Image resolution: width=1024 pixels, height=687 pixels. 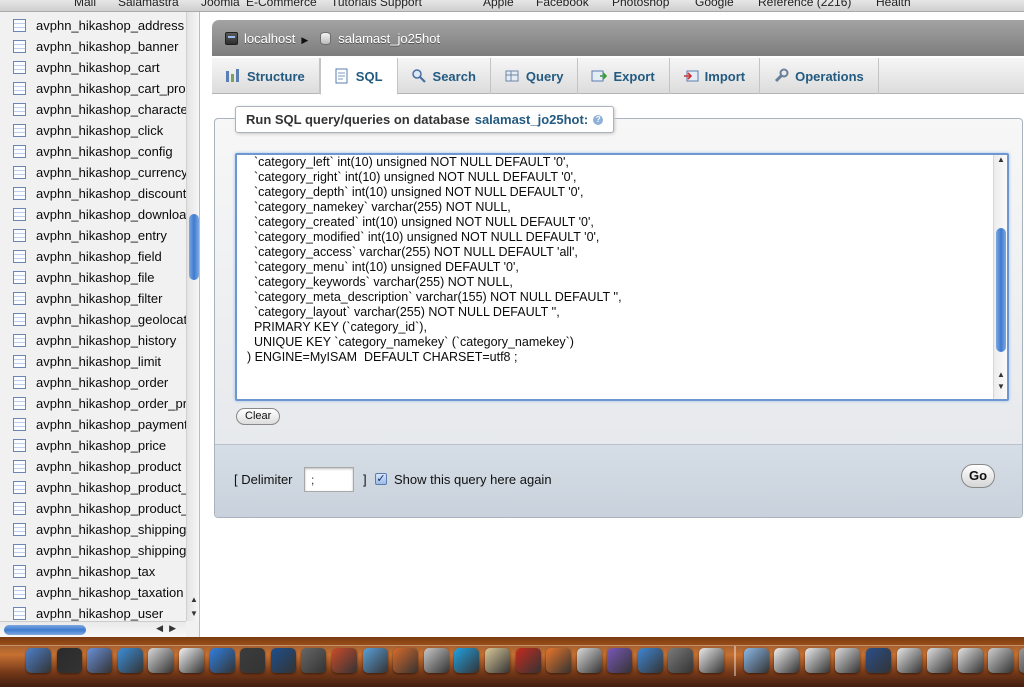 I want to click on tab-label: Operations, so click(x=829, y=76).